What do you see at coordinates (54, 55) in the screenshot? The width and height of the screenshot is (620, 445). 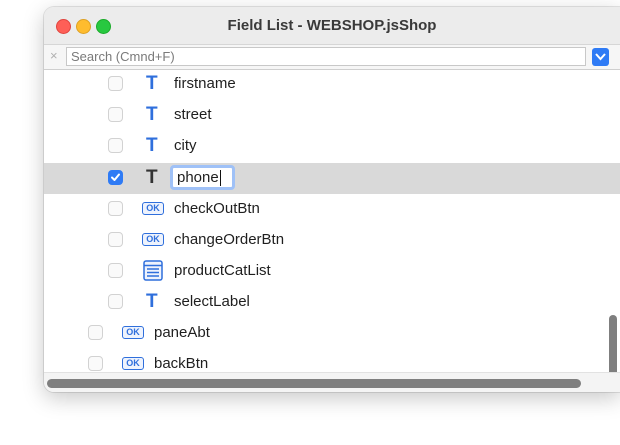 I see `clear-search-icon: ×` at bounding box center [54, 55].